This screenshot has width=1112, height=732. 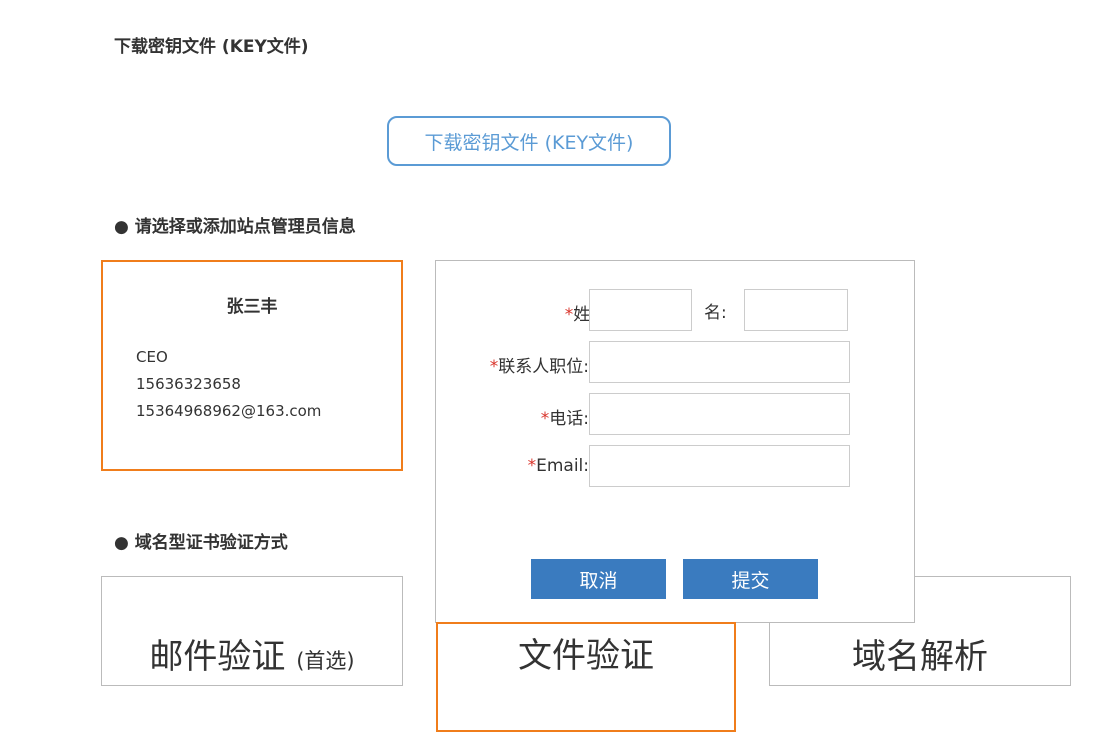 What do you see at coordinates (750, 579) in the screenshot?
I see `submit-button: 提交` at bounding box center [750, 579].